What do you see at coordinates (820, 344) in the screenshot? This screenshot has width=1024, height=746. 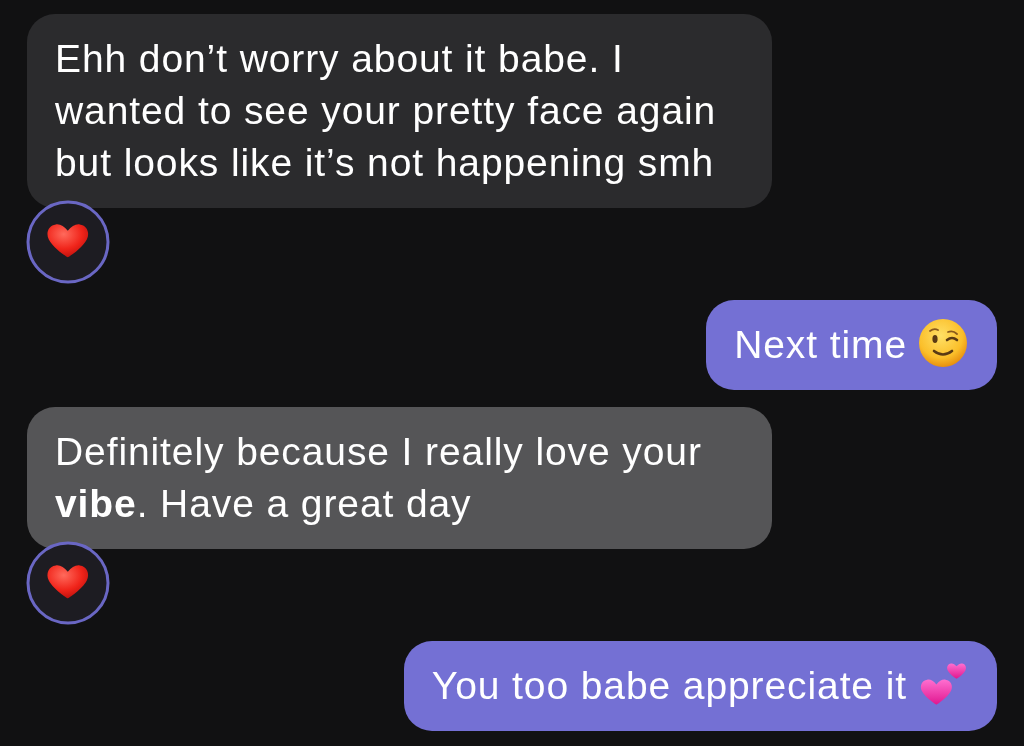 I see `message-text: Next time` at bounding box center [820, 344].